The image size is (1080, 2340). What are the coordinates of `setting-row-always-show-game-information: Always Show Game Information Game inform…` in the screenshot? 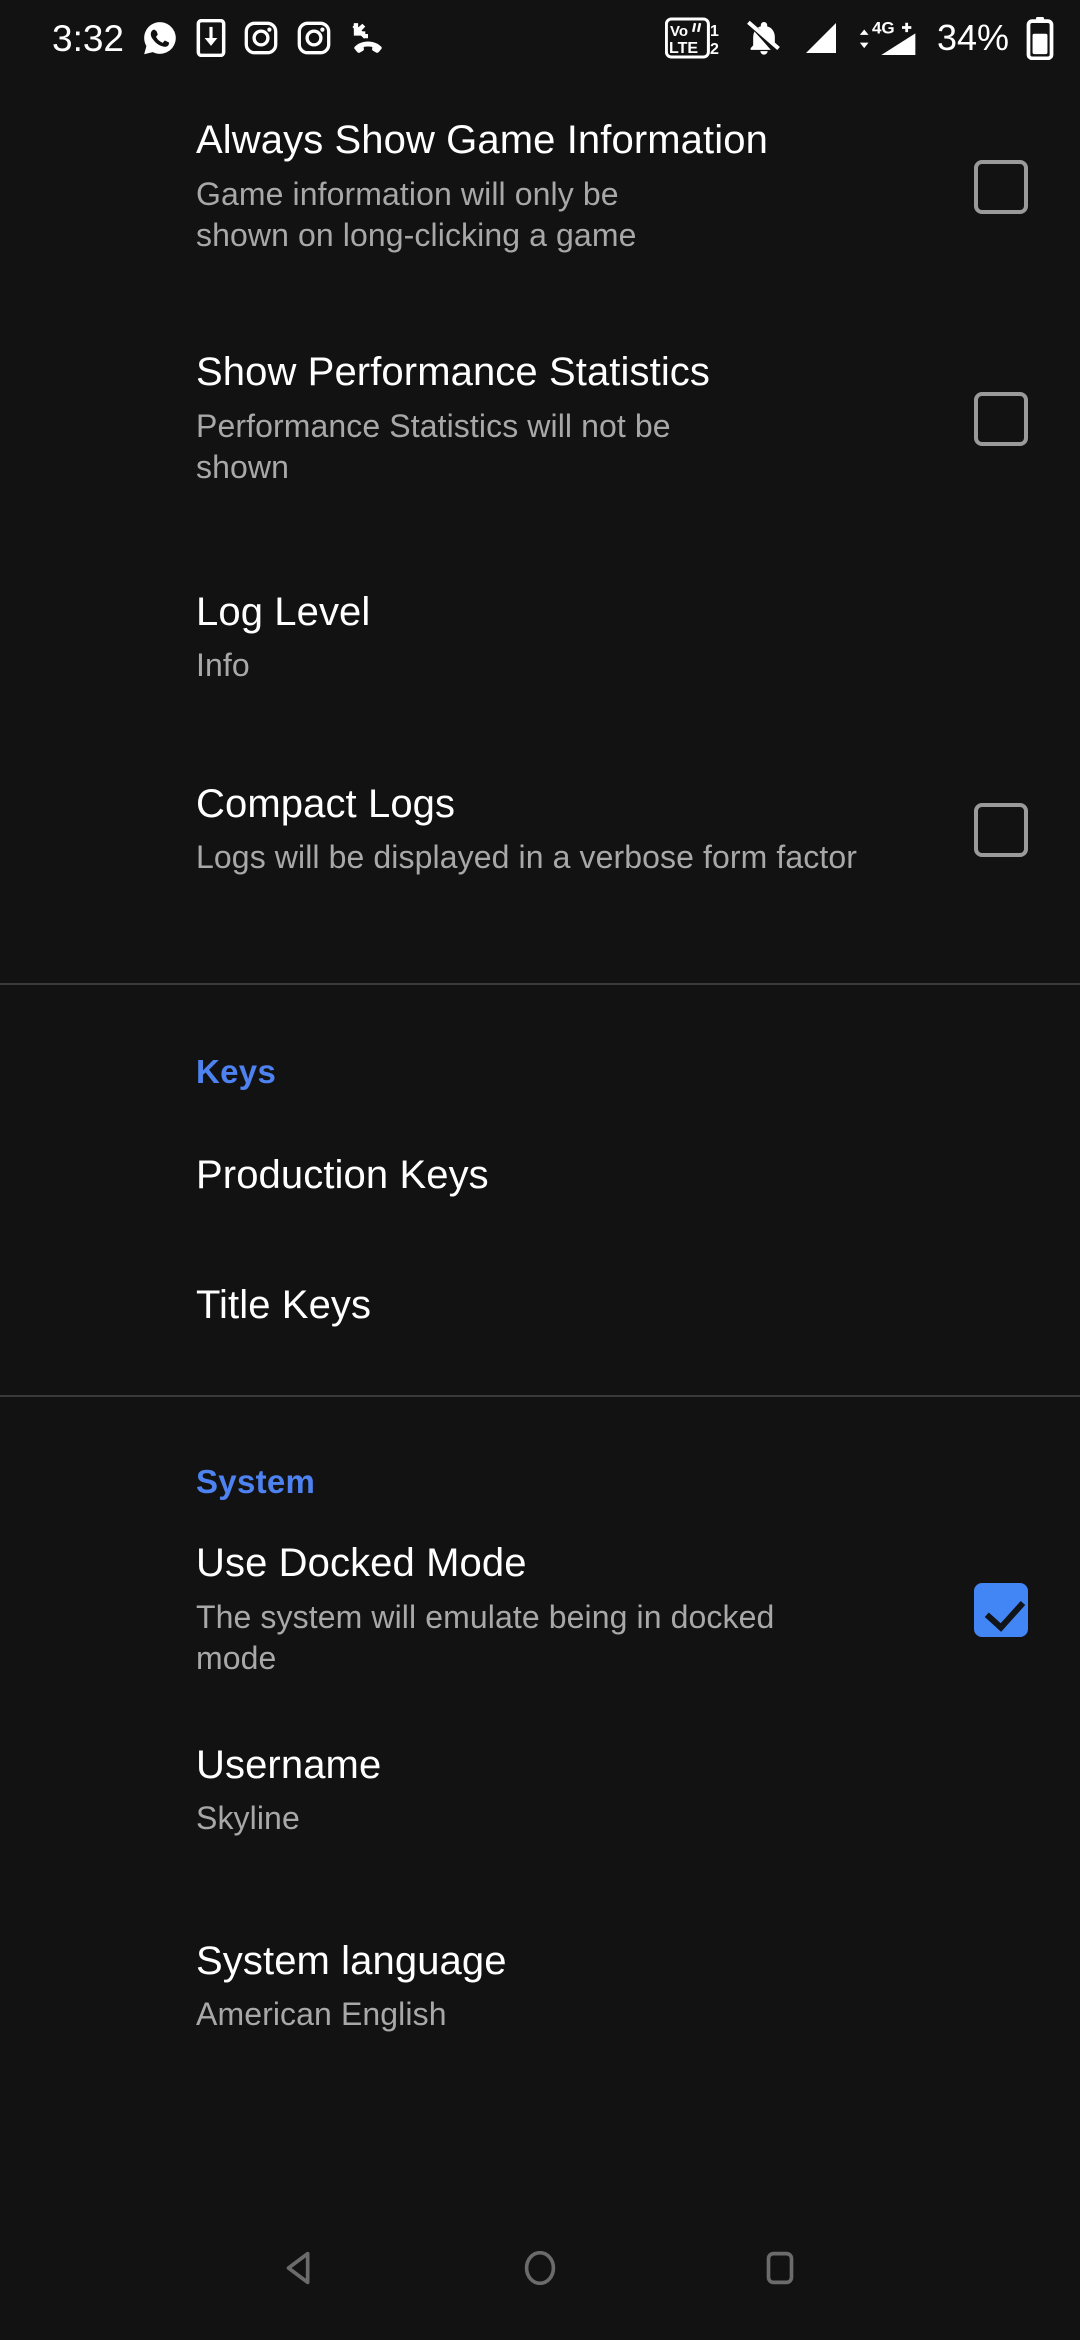 It's located at (540, 187).